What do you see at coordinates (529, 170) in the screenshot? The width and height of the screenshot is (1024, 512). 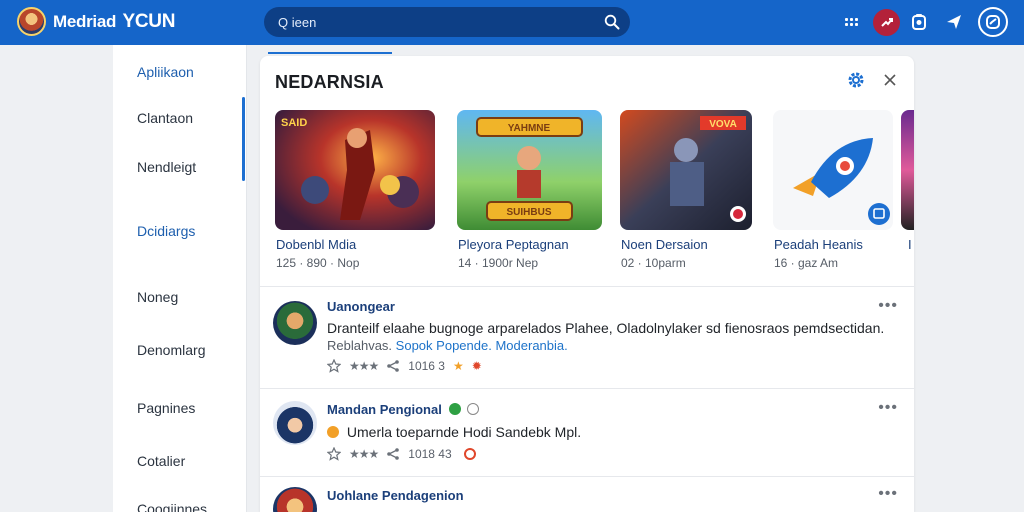 I see `card-thumbnail: YAHMNE SUIHBUS` at bounding box center [529, 170].